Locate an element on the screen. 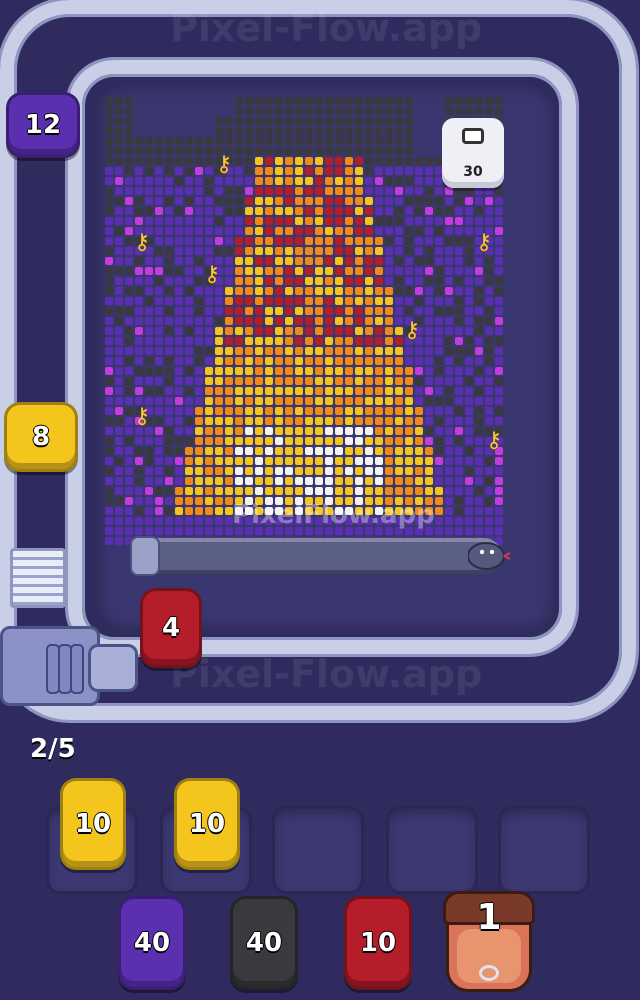 This screenshot has width=640, height=1000. track-shooter: 4 is located at coordinates (171, 628).